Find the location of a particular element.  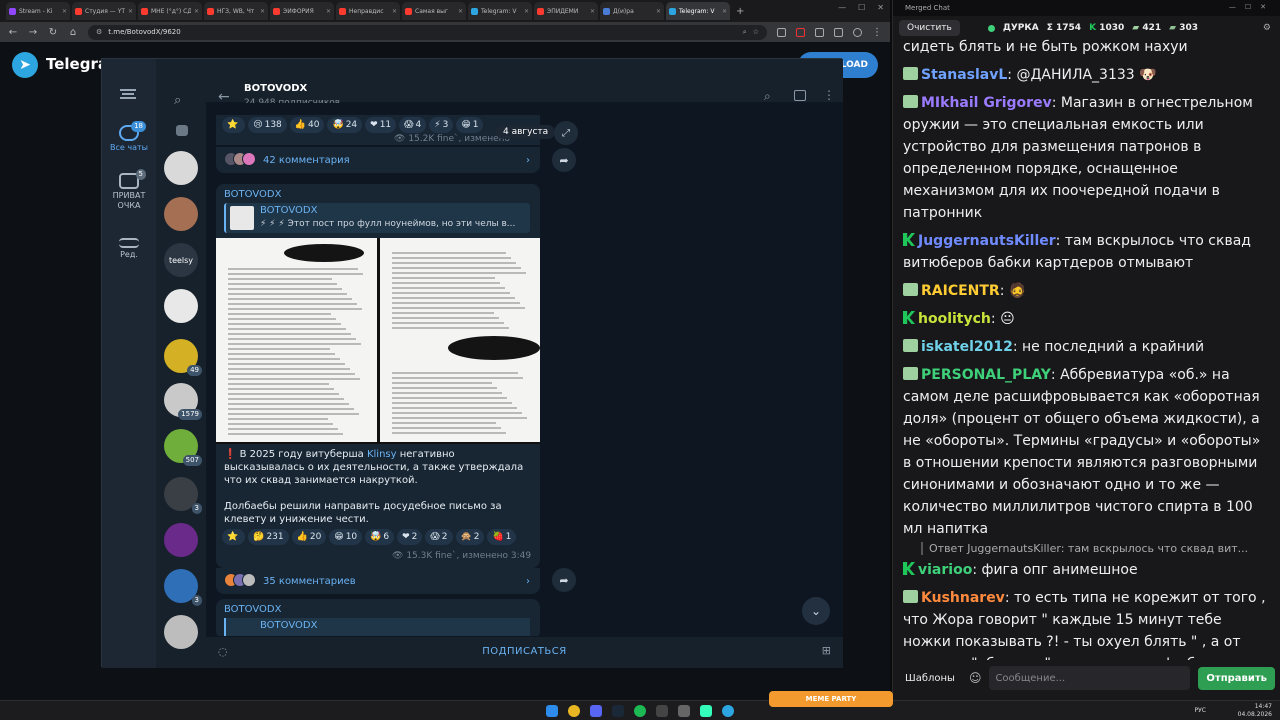

chrome-icon is located at coordinates (574, 711).